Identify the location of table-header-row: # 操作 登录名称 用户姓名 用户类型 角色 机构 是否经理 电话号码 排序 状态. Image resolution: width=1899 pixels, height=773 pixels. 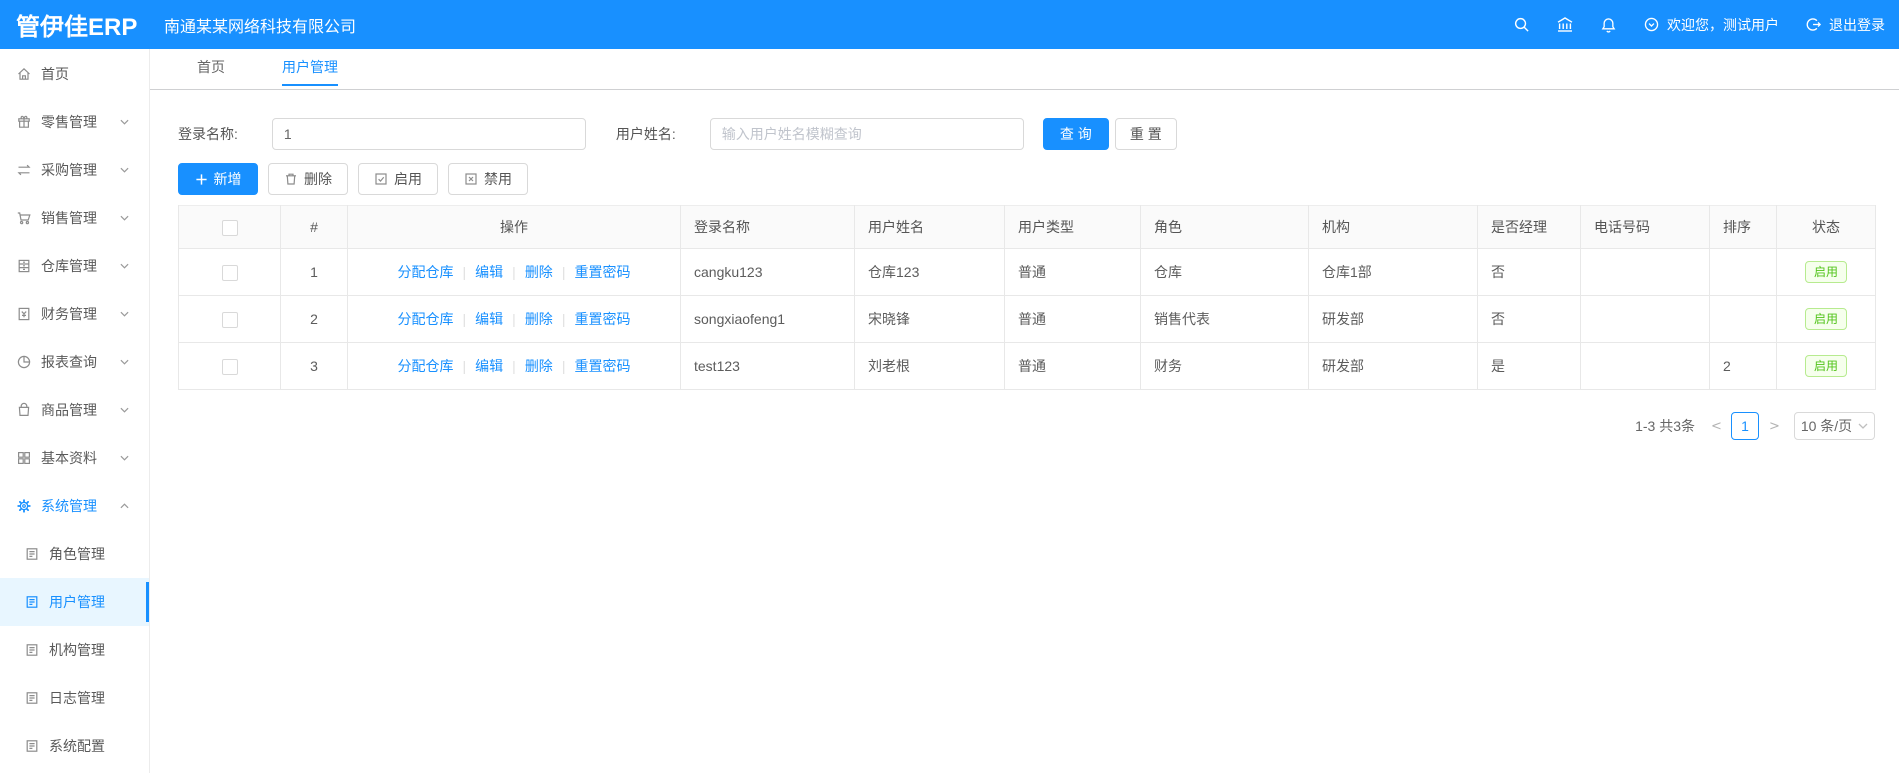
(1027, 227).